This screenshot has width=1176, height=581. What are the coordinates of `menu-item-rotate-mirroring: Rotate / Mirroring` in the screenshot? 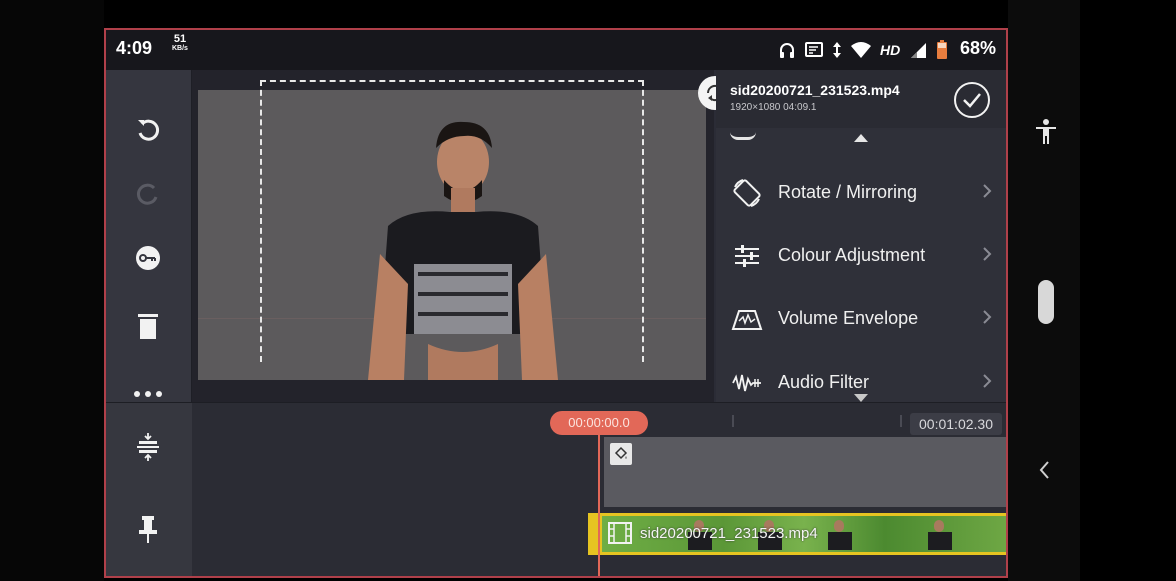 It's located at (861, 192).